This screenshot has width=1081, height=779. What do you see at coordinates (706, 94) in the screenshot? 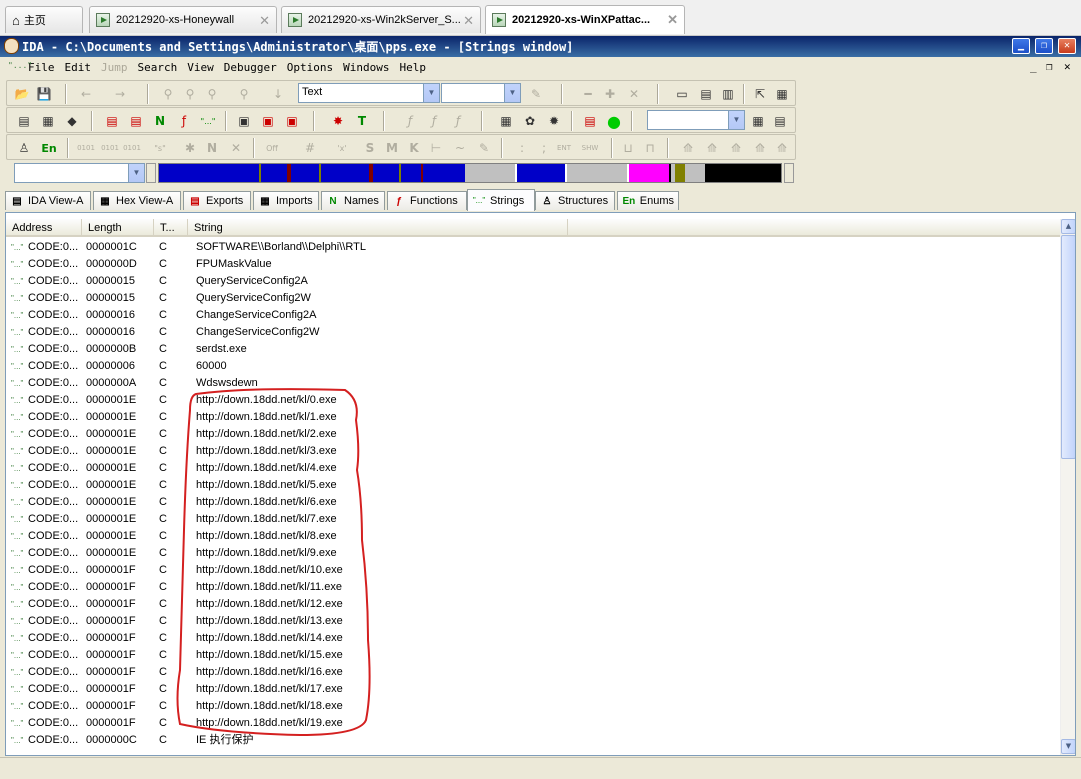
I see `window-tile-horizontal-icon: ▤` at bounding box center [706, 94].